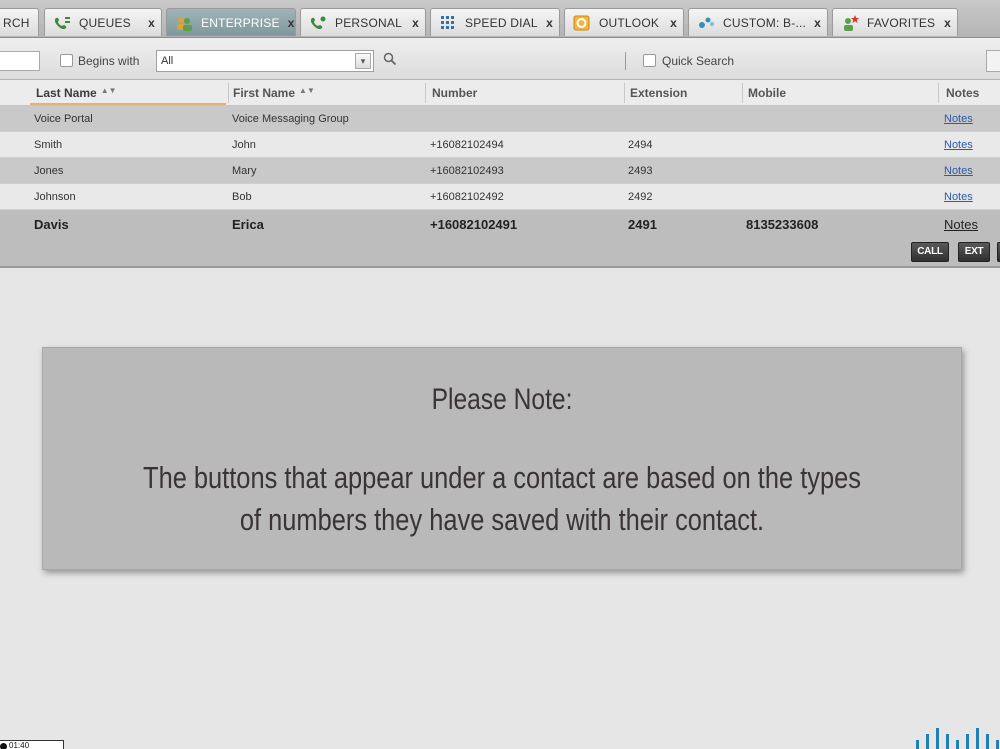  What do you see at coordinates (20, 61) in the screenshot?
I see `search-input` at bounding box center [20, 61].